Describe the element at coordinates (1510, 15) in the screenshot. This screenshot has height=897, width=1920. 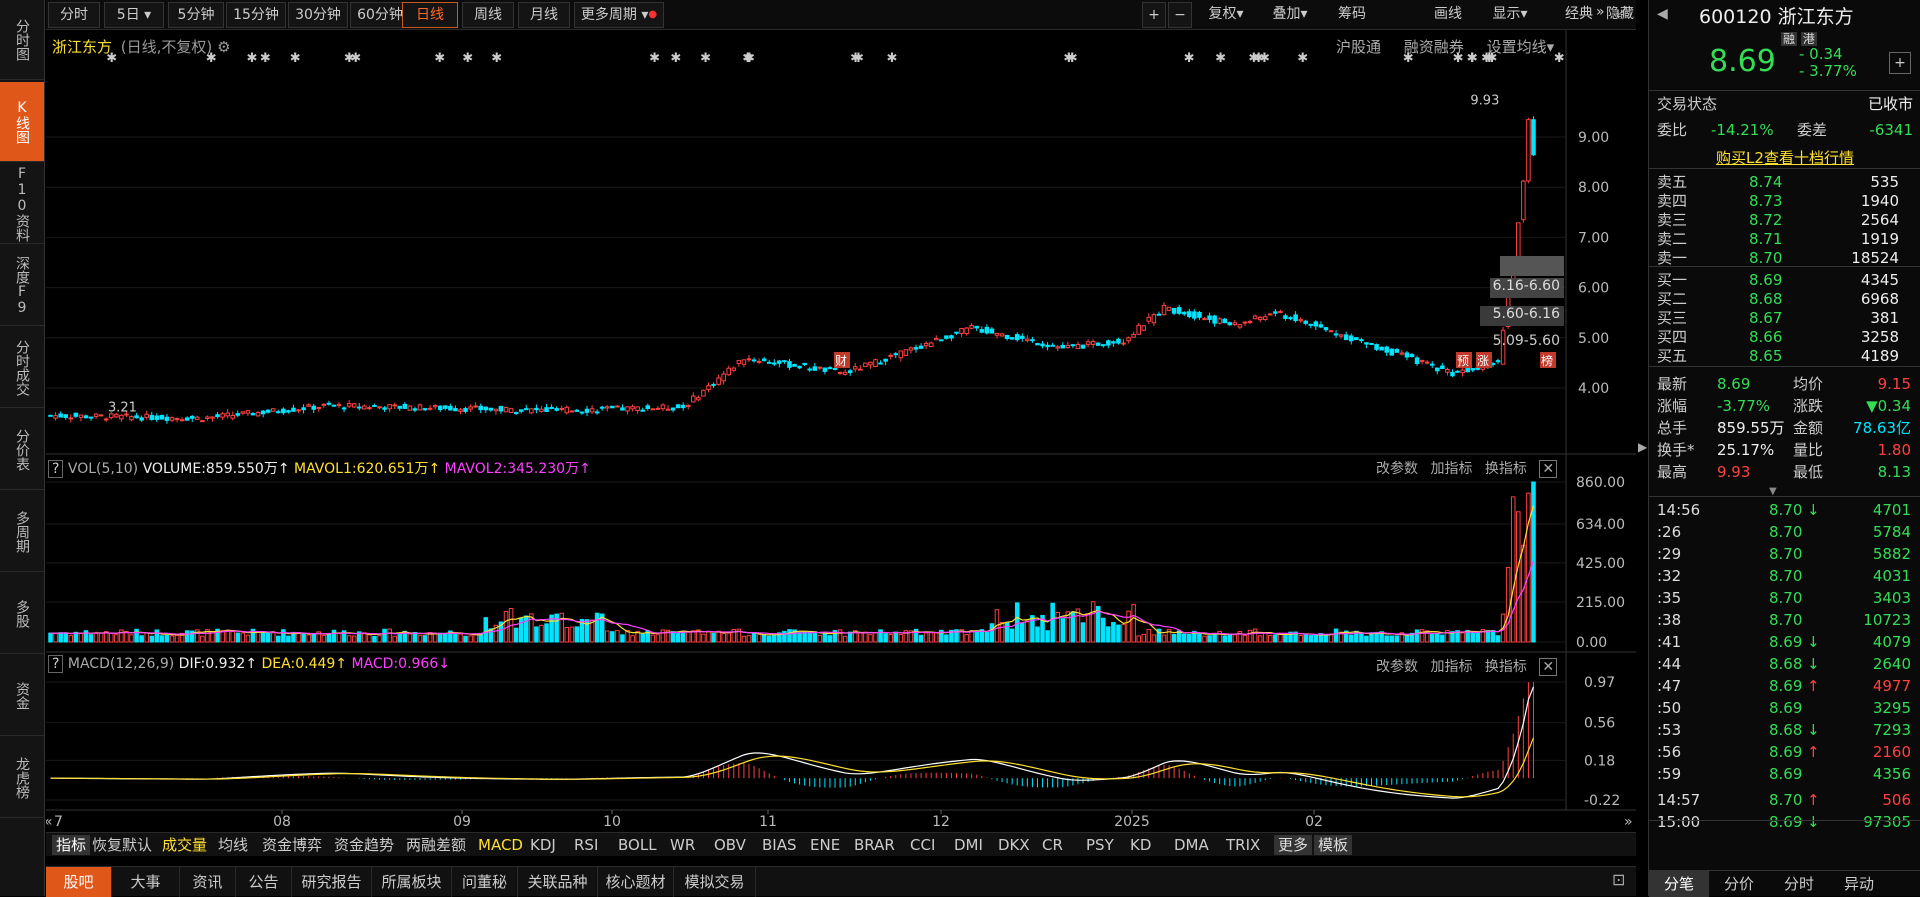
I see `display-menu: 显示▾` at that location.